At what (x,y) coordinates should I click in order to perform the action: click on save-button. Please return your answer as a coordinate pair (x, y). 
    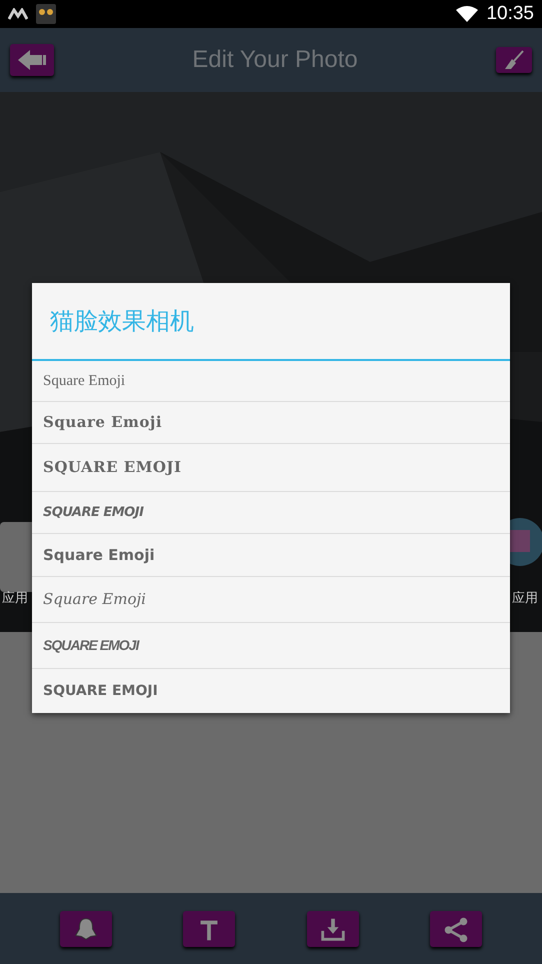
    Looking at the image, I should click on (332, 928).